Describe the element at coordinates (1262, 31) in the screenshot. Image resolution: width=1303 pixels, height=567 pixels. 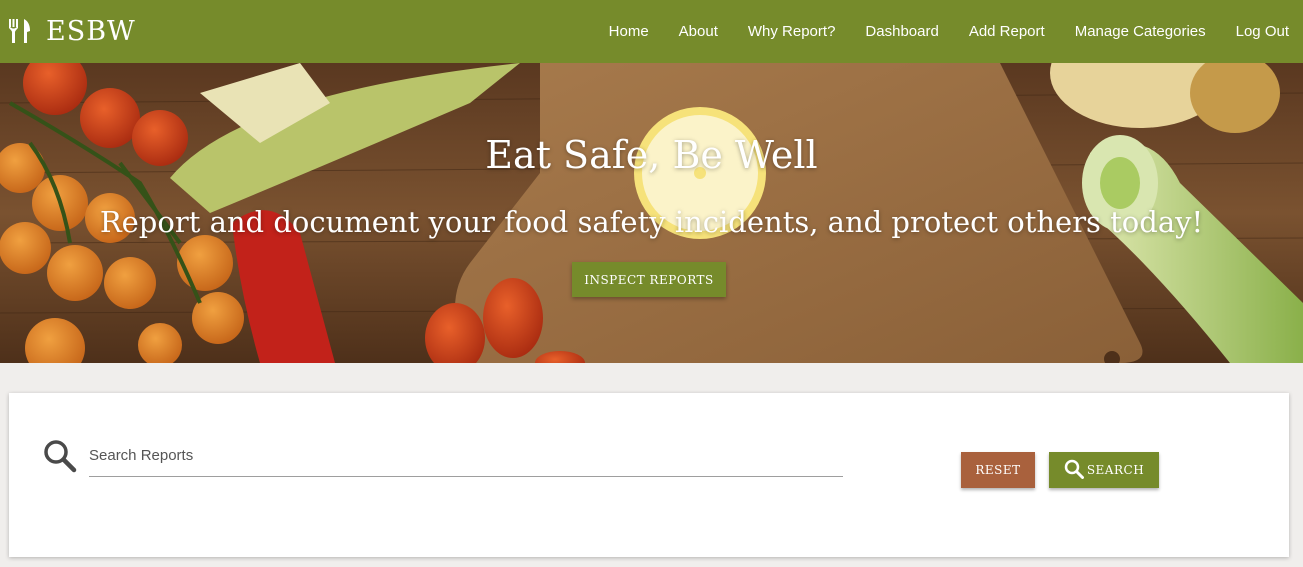
I see `nav-log-out: Log Out` at that location.